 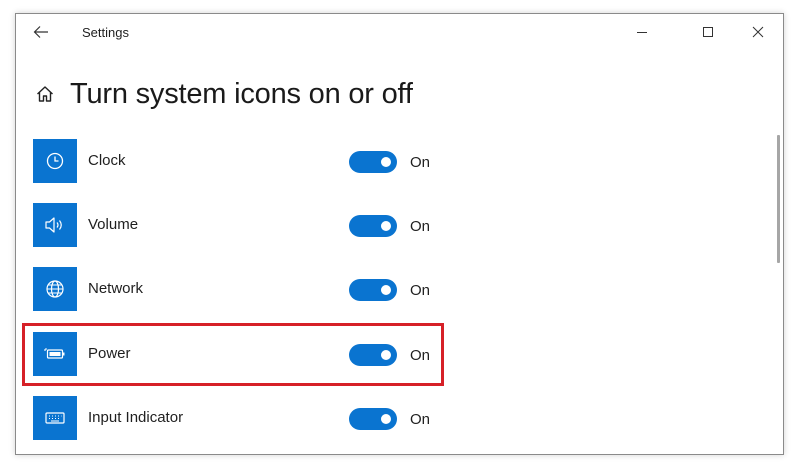 I want to click on minimize-button, so click(x=642, y=32).